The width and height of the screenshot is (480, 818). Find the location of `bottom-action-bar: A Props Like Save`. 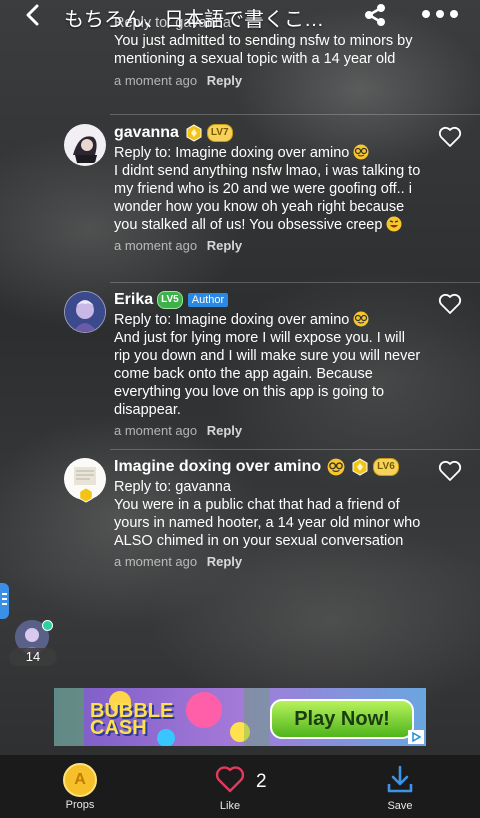

bottom-action-bar: A Props Like Save is located at coordinates (240, 786).